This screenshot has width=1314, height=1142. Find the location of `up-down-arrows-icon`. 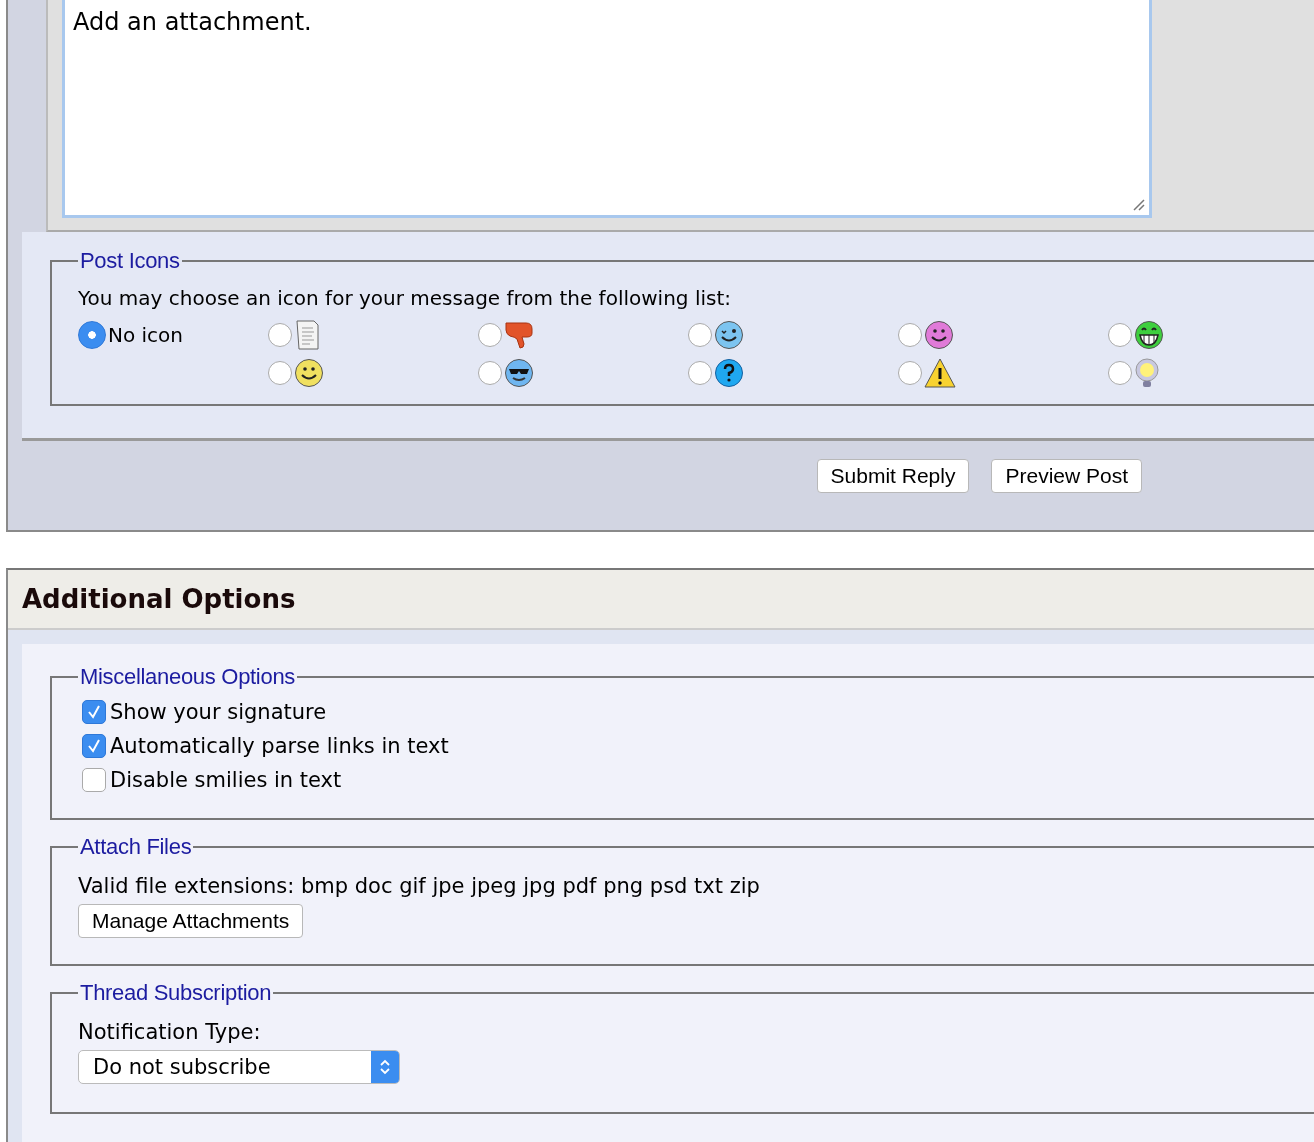

up-down-arrows-icon is located at coordinates (385, 1067).